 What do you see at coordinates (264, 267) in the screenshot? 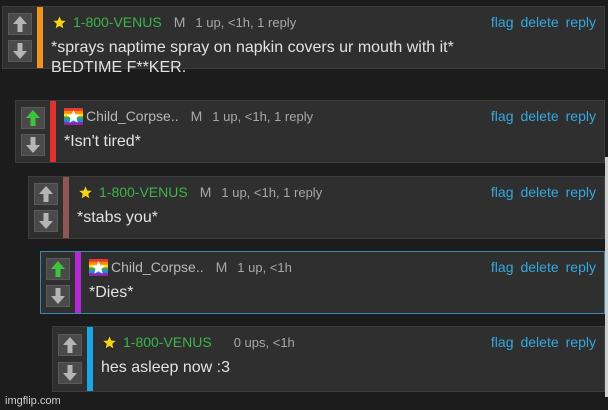
I see `comment-meta: 1 up, <1h` at bounding box center [264, 267].